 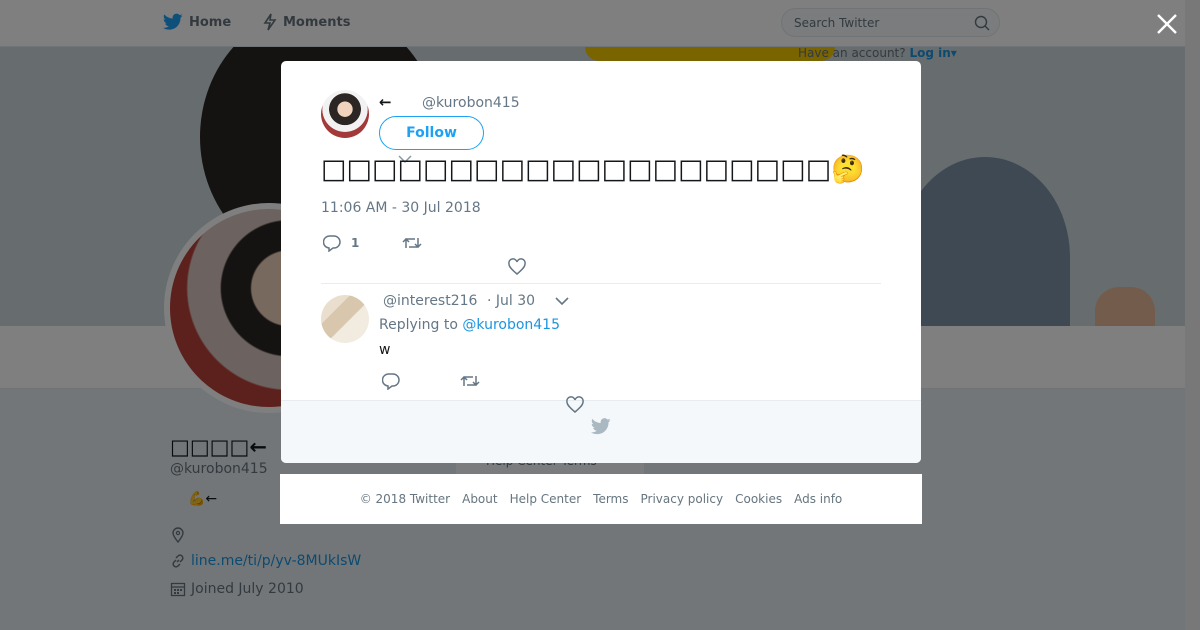 What do you see at coordinates (431, 133) in the screenshot?
I see `follow-button: Follow` at bounding box center [431, 133].